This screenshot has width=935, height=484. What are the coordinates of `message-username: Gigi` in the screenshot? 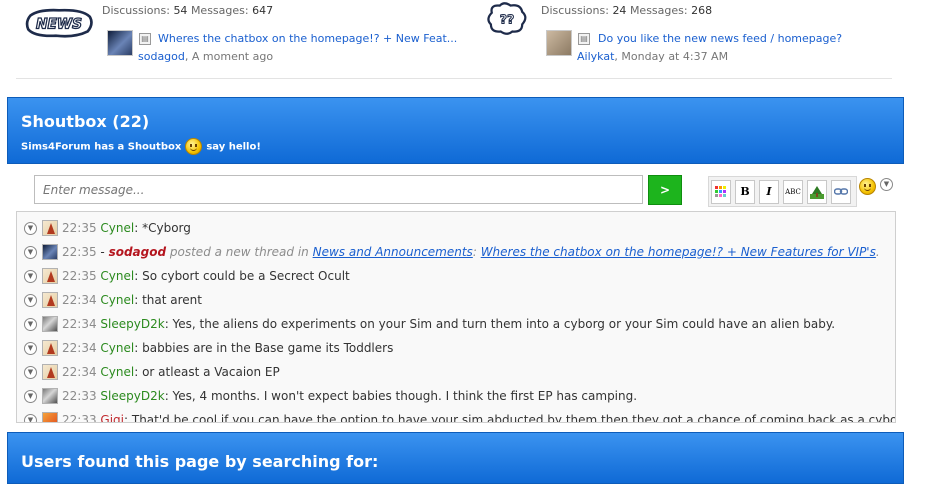 It's located at (112, 417).